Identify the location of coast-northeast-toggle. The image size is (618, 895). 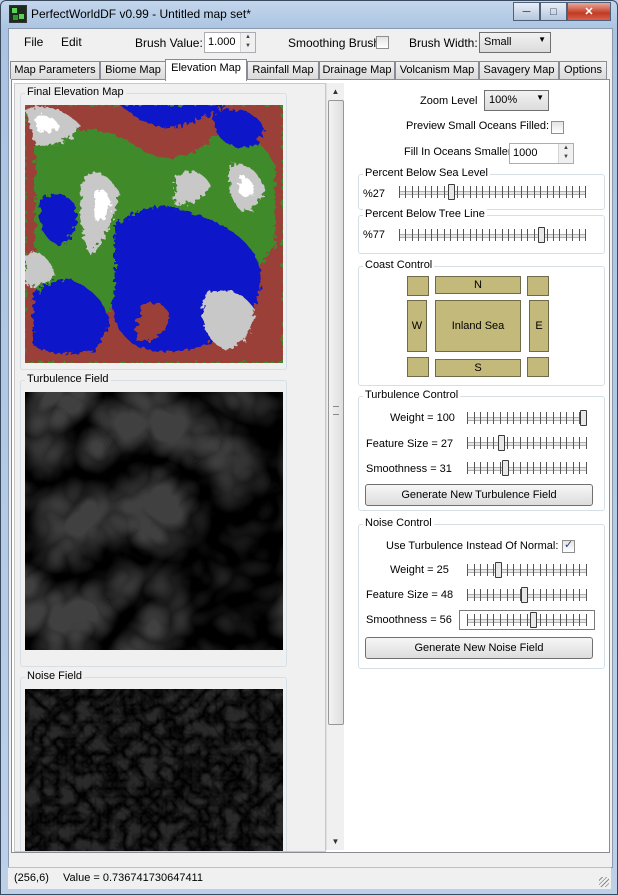
(538, 286).